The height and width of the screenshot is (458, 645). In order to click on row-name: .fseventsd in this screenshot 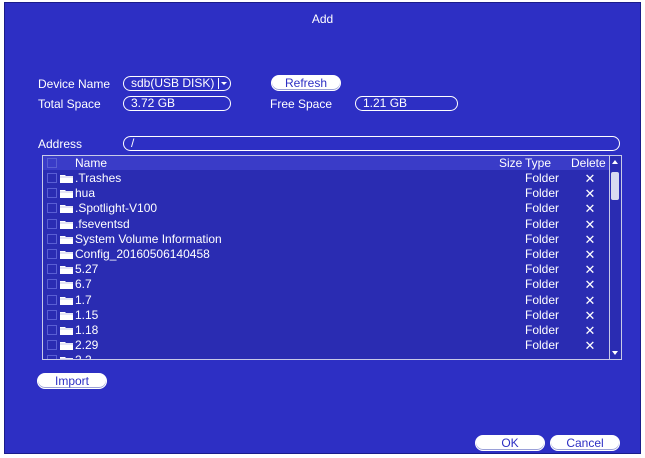, I will do `click(102, 223)`.